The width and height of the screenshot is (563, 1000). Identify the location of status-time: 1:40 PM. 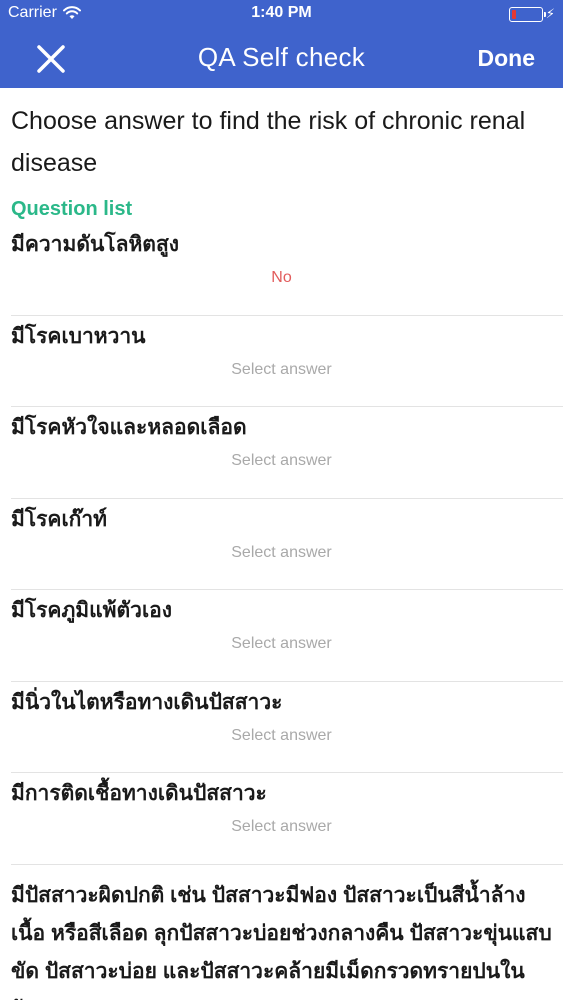
(281, 12).